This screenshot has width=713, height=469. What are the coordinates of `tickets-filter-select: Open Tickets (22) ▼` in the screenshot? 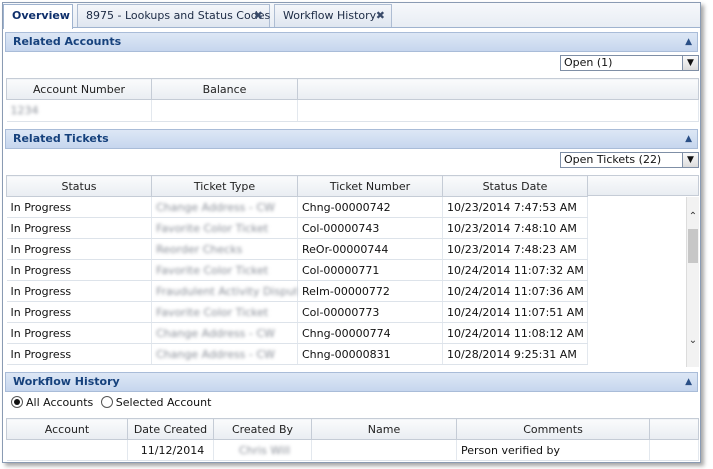 It's located at (629, 160).